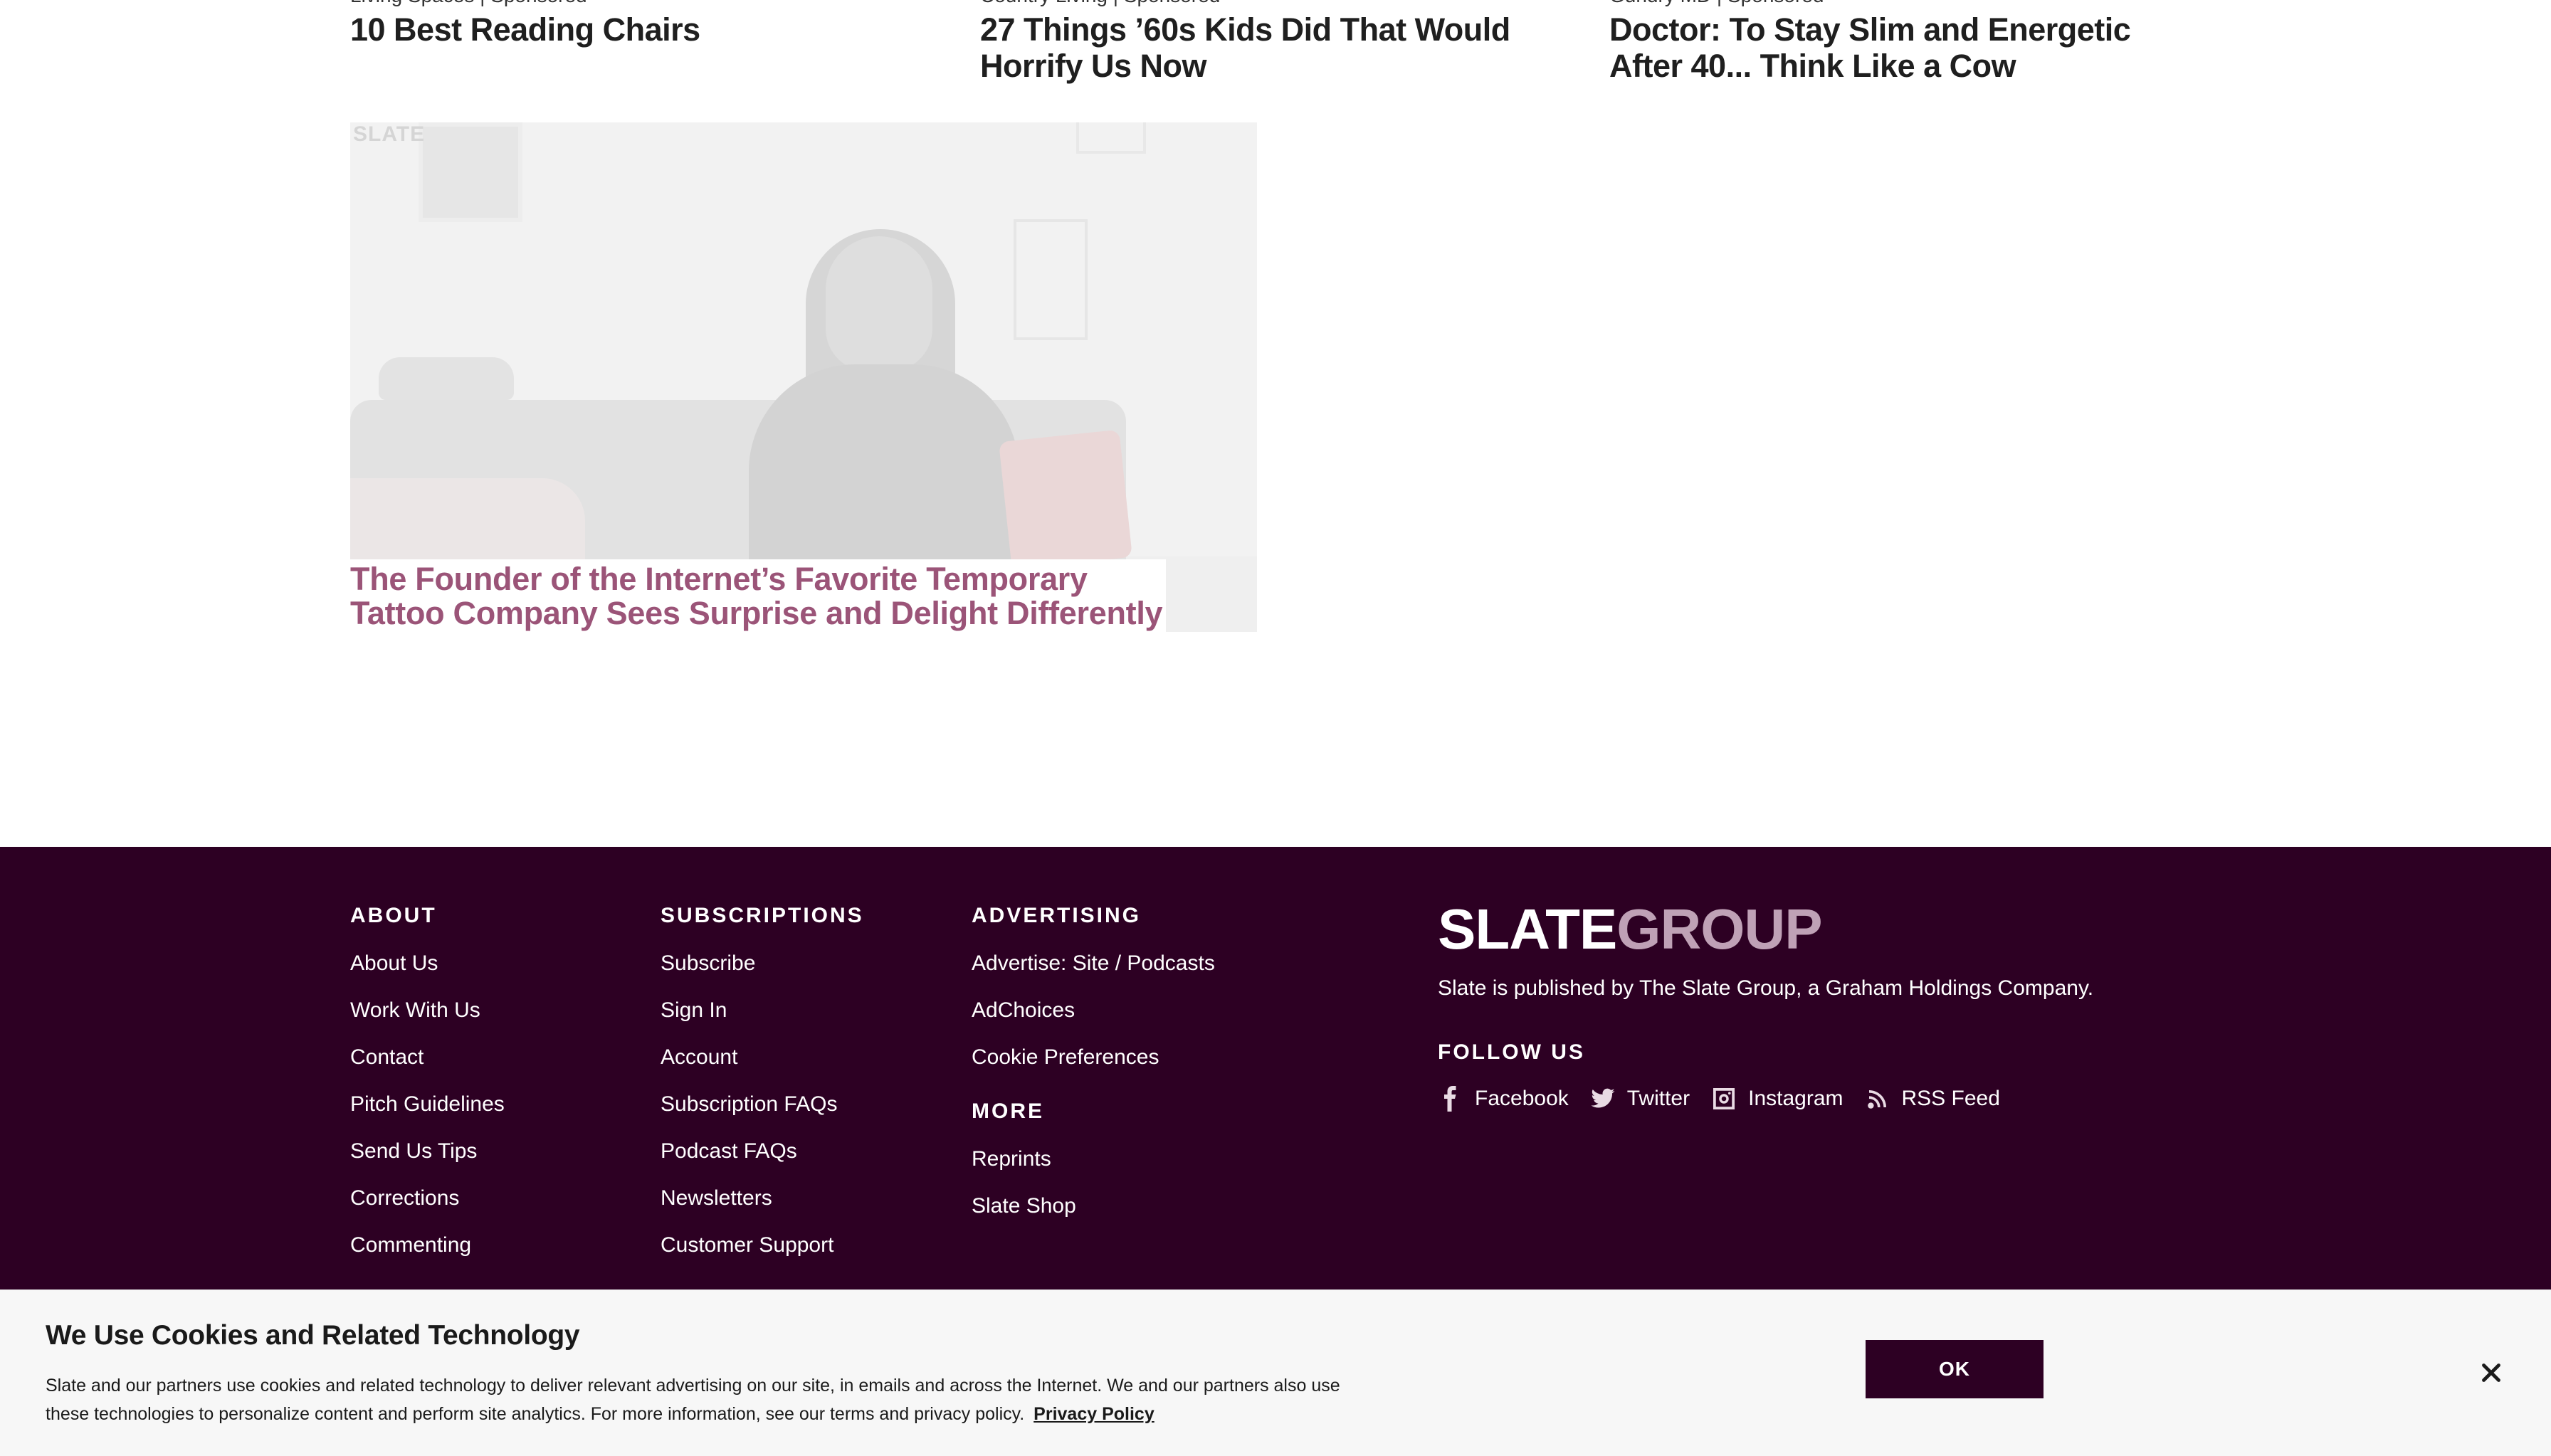  Describe the element at coordinates (763, 1057) in the screenshot. I see `footer-link-account: Account` at that location.